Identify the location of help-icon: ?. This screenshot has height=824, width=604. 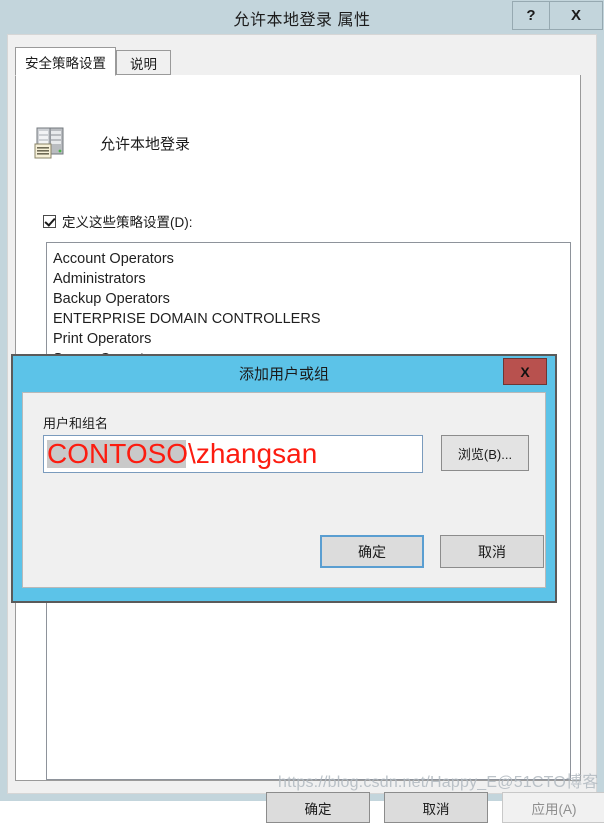
(531, 15).